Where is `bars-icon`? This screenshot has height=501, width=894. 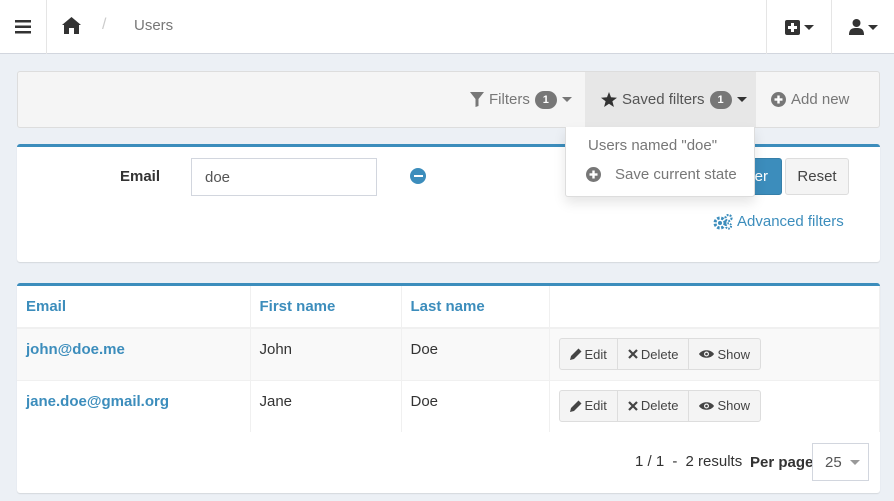 bars-icon is located at coordinates (23, 27).